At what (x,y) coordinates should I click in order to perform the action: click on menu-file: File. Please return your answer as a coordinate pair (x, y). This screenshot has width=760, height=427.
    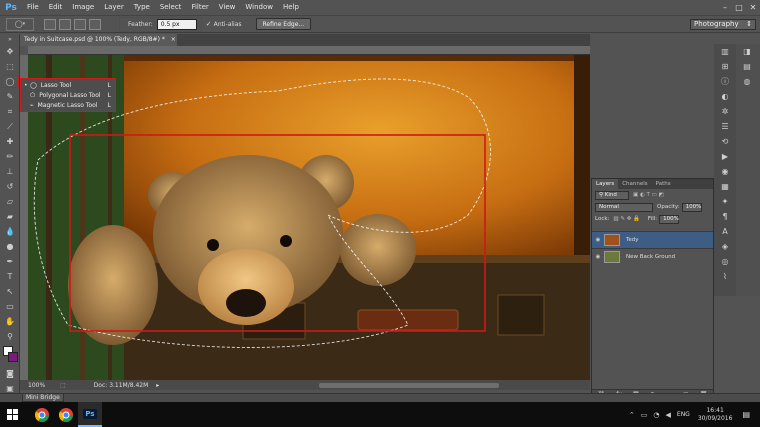
    Looking at the image, I should click on (33, 7).